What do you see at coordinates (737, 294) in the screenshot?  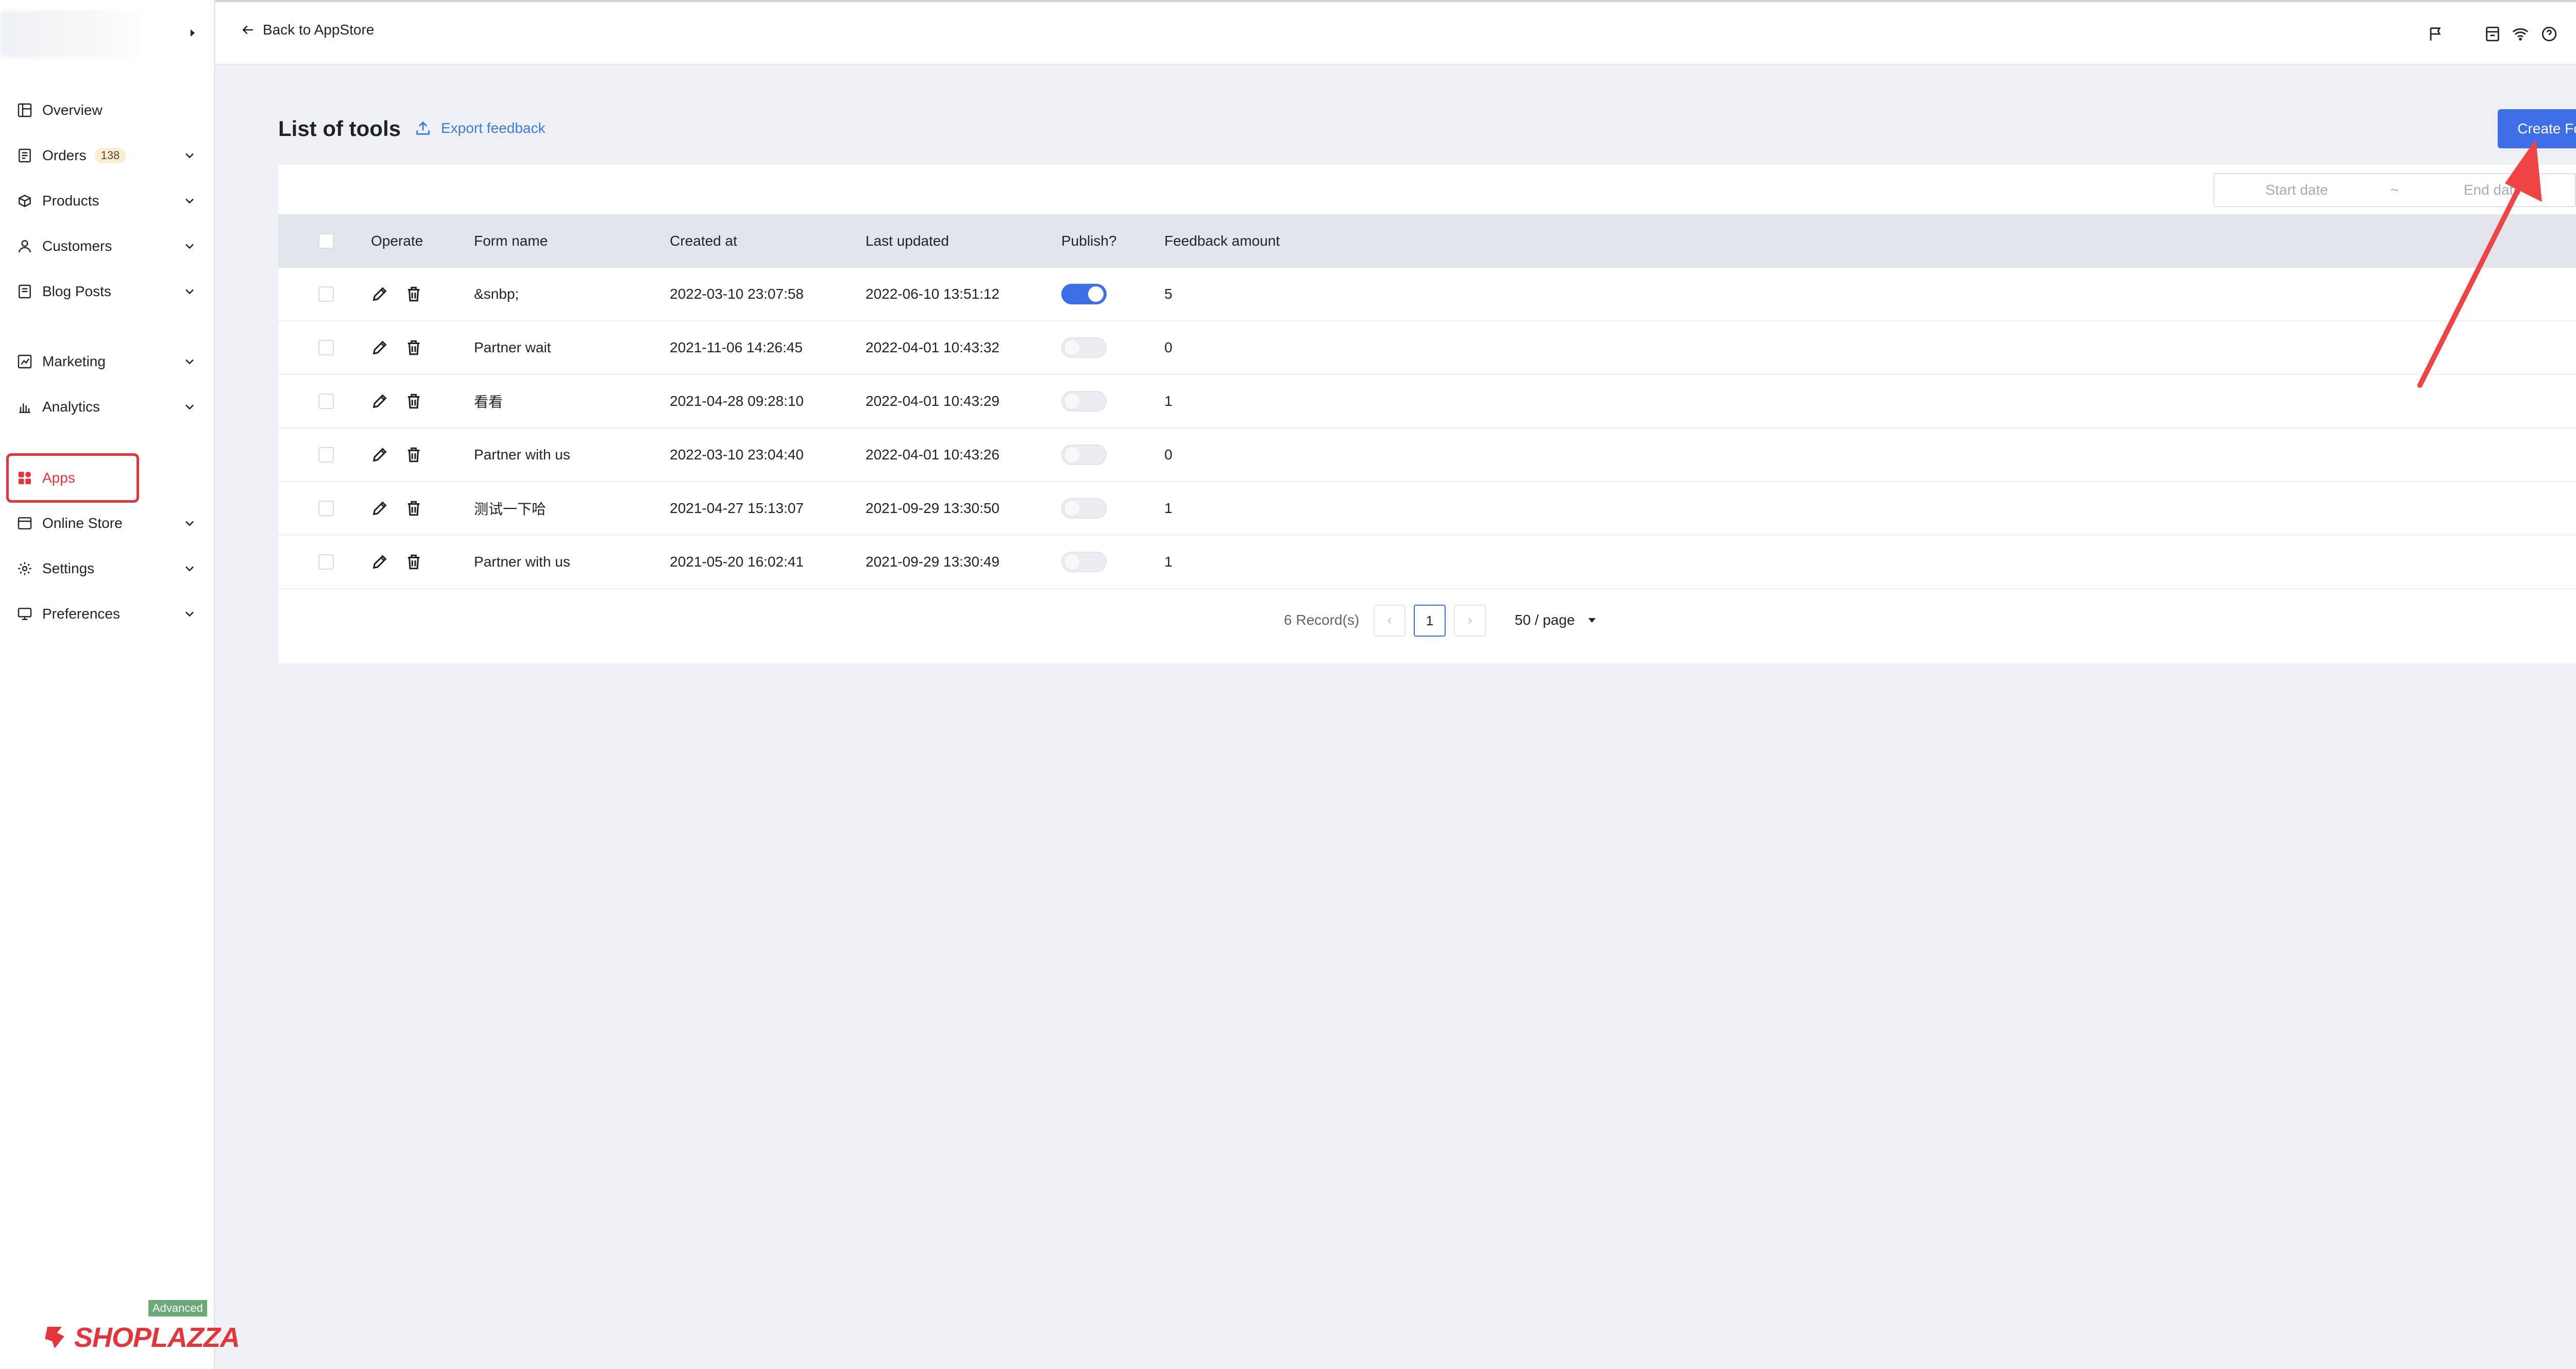 I see `created-at-cell: 2022-03-10 23:07:58` at bounding box center [737, 294].